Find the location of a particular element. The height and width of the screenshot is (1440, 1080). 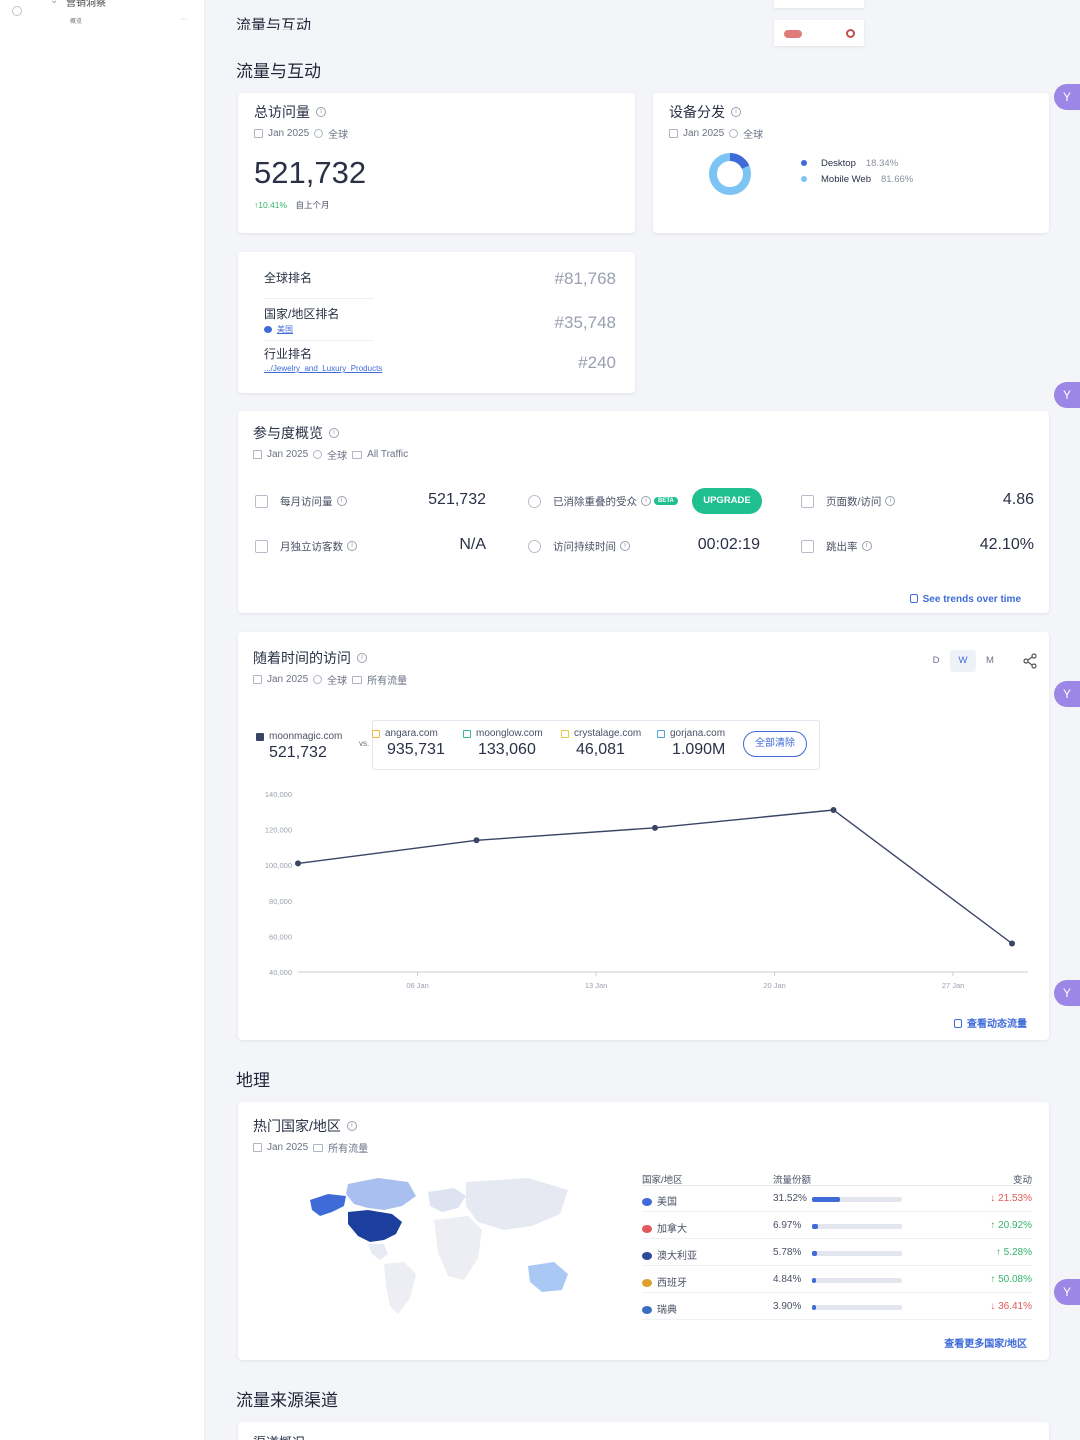

rank-row-country: 国家/地区排名 美国 #35,748 is located at coordinates (440, 325).